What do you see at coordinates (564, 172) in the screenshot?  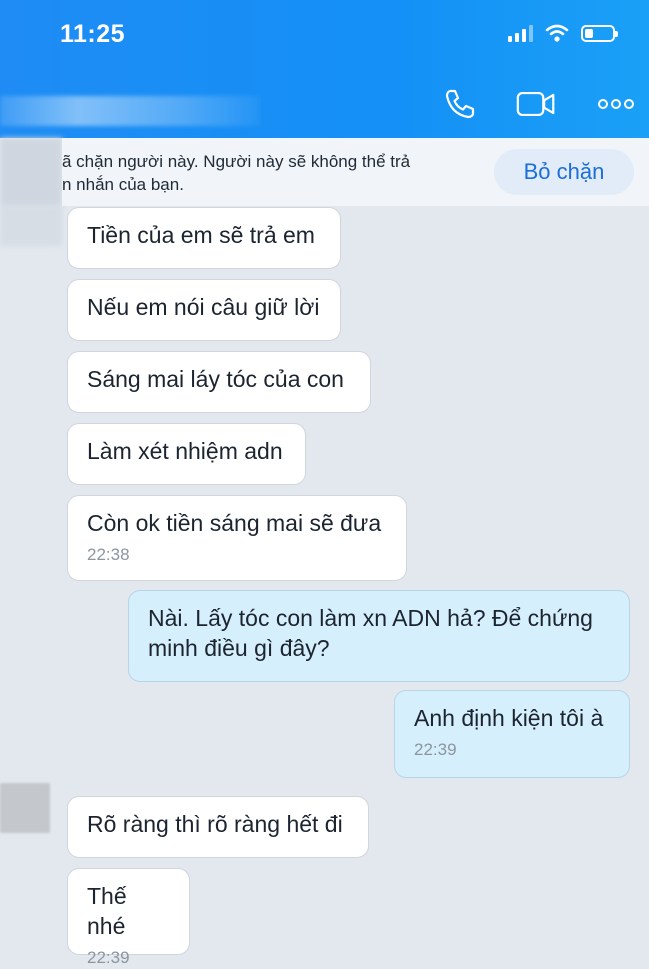 I see `unblock-button: Bỏ chặn` at bounding box center [564, 172].